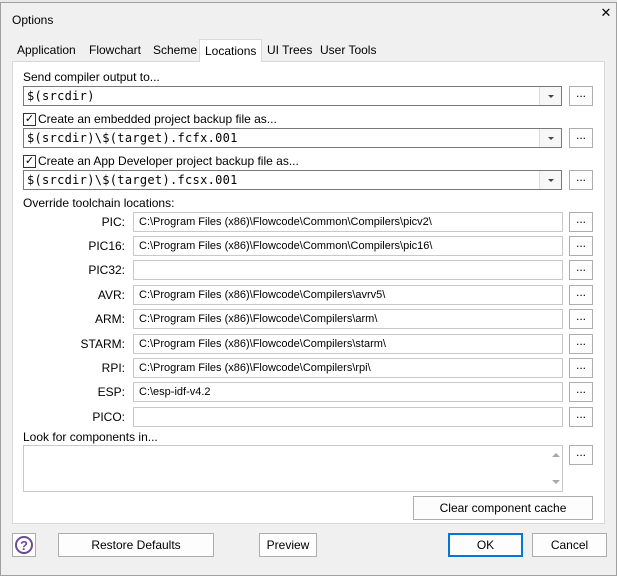  What do you see at coordinates (33, 20) in the screenshot?
I see `dialog-title: Options` at bounding box center [33, 20].